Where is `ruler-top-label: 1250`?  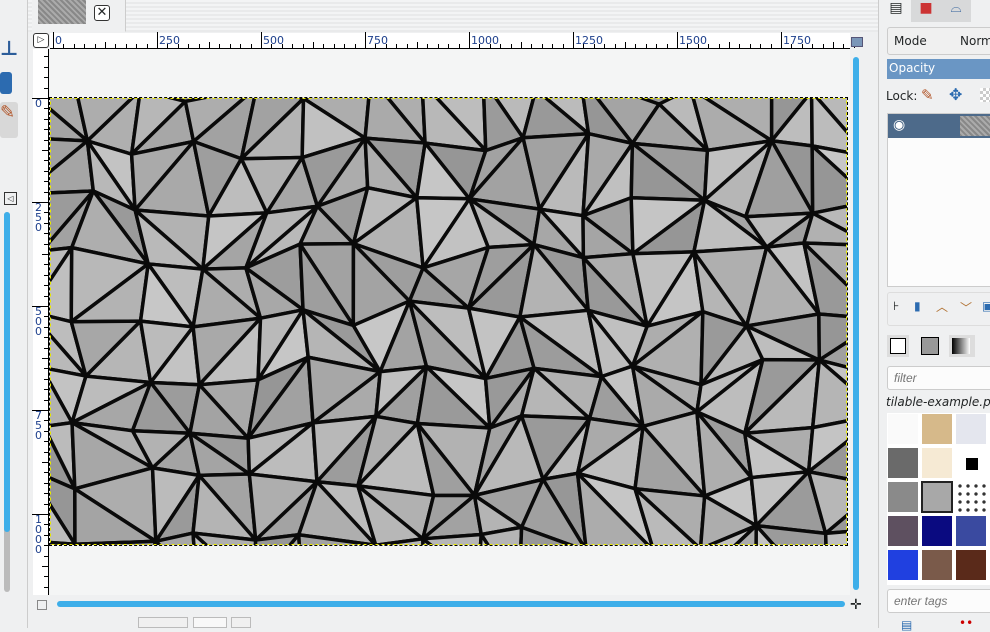 ruler-top-label: 1250 is located at coordinates (589, 40).